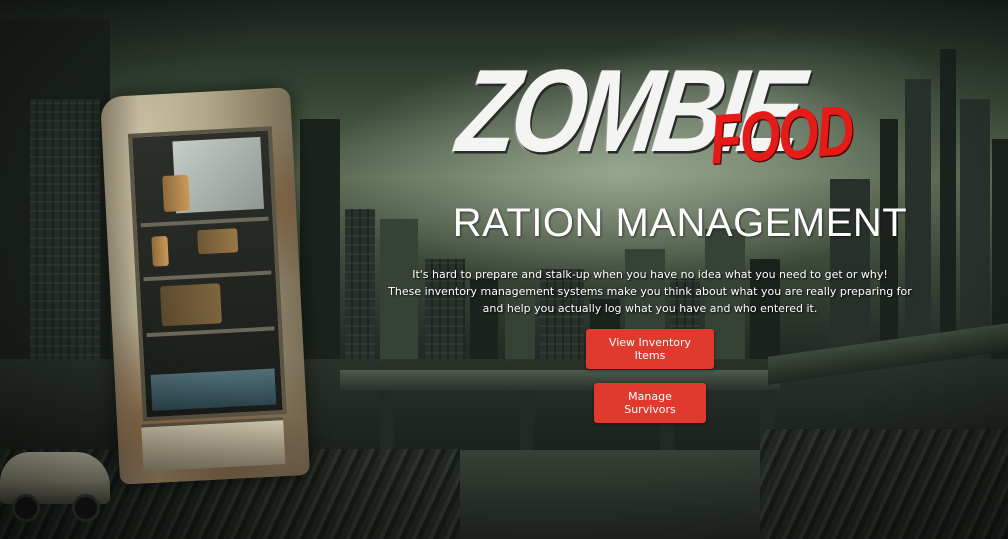 The height and width of the screenshot is (539, 1008). I want to click on logo-food-text: FOOD, so click(781, 136).